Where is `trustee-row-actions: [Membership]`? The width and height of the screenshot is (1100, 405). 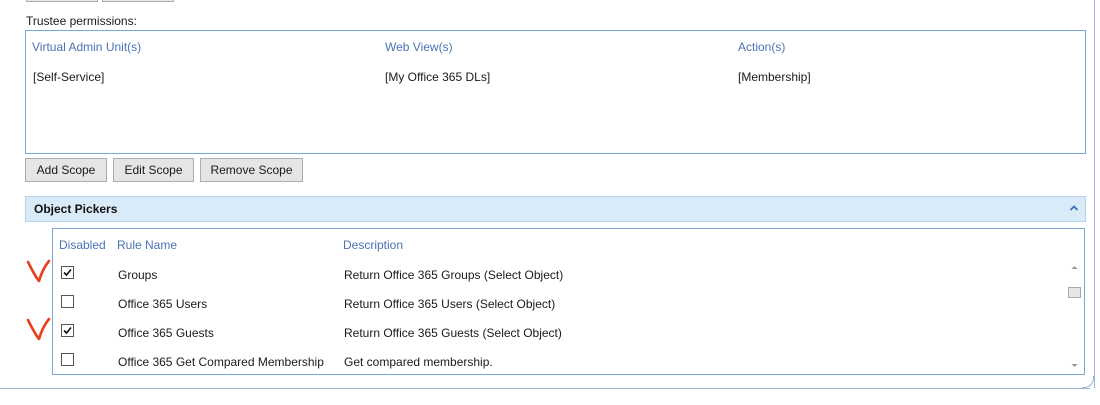 trustee-row-actions: [Membership] is located at coordinates (774, 77).